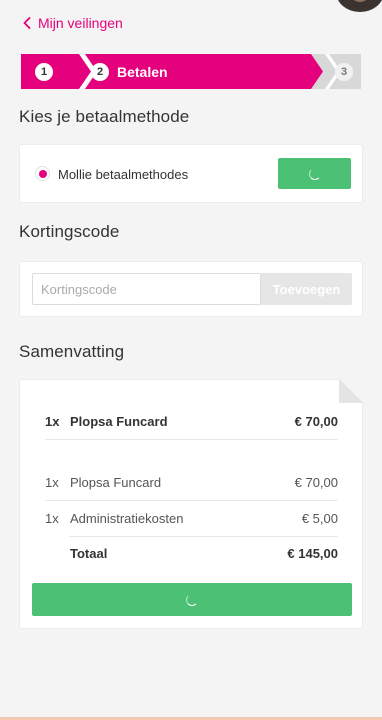 Image resolution: width=382 pixels, height=720 pixels. I want to click on back-link: Mijn veilingen, so click(73, 23).